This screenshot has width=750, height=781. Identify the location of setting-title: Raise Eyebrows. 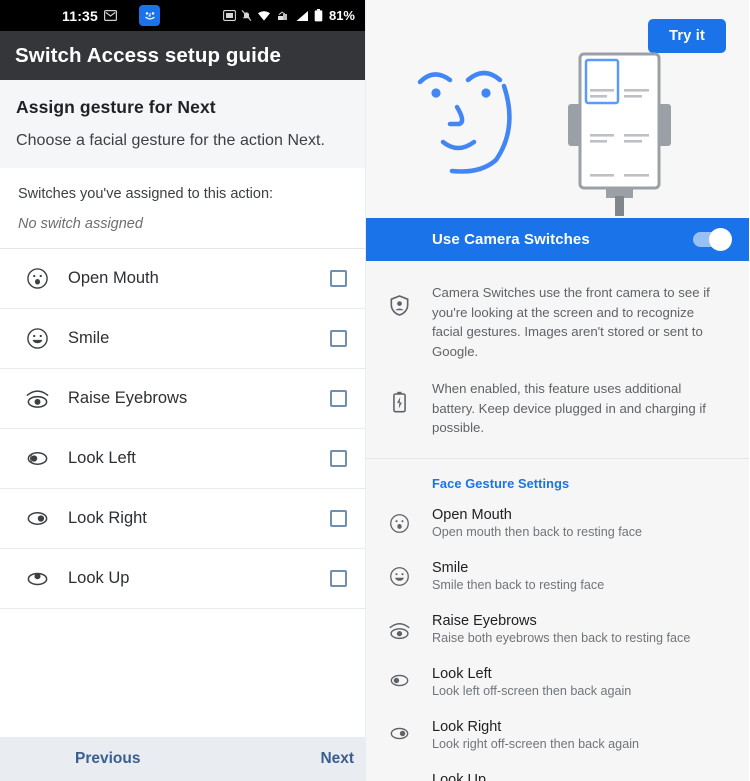
(484, 620).